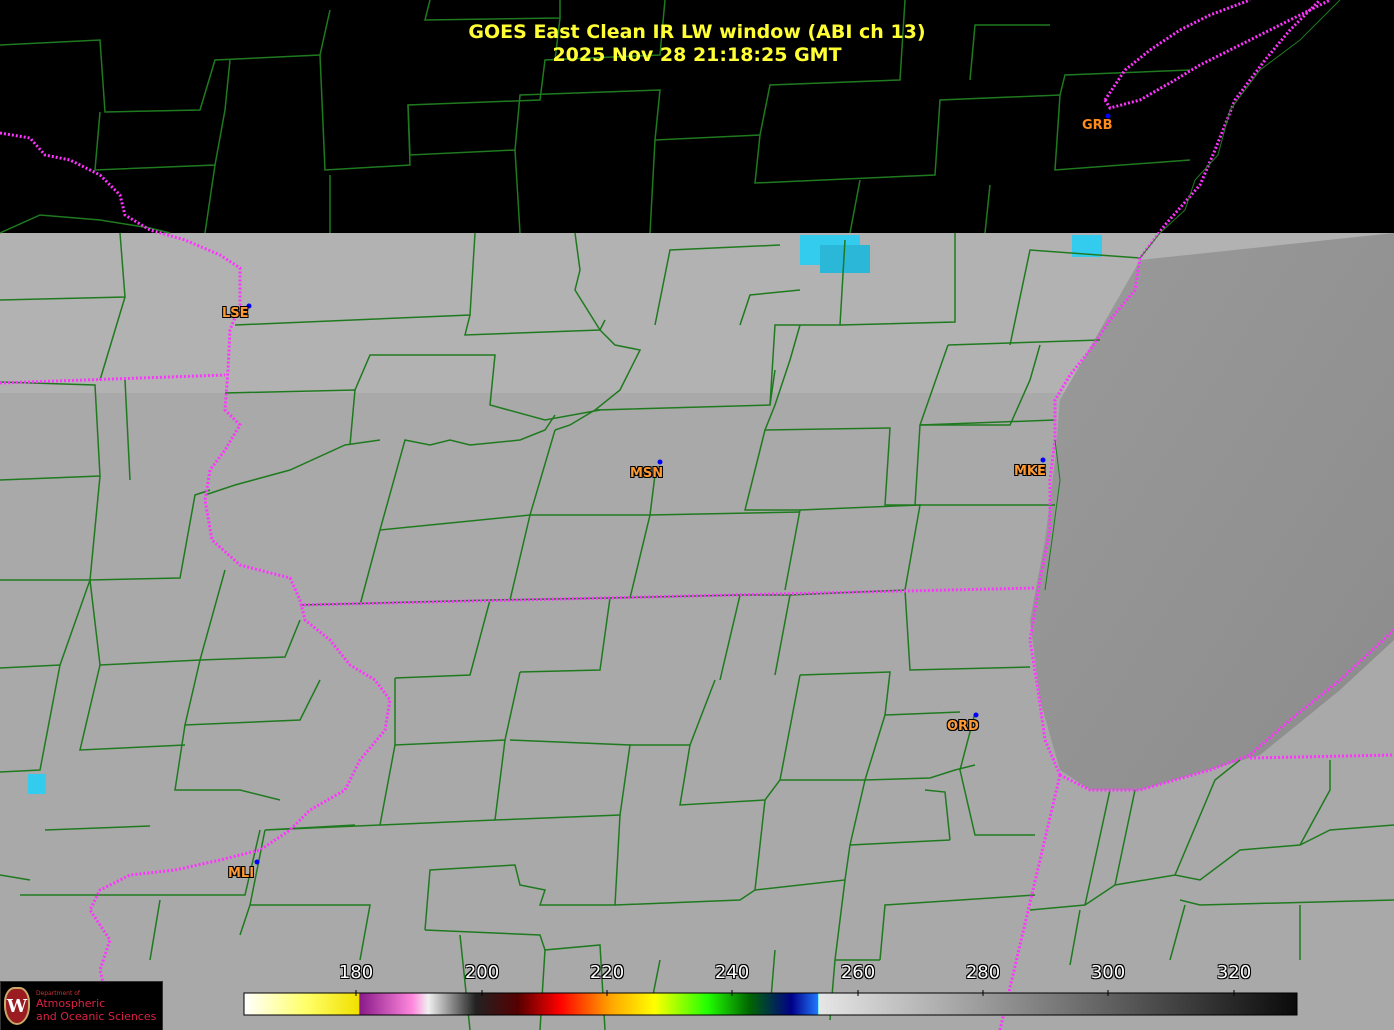  Describe the element at coordinates (697, 55) in the screenshot. I see `image-timestamp: 2025 Nov 28 21:18:25 GMT` at that location.